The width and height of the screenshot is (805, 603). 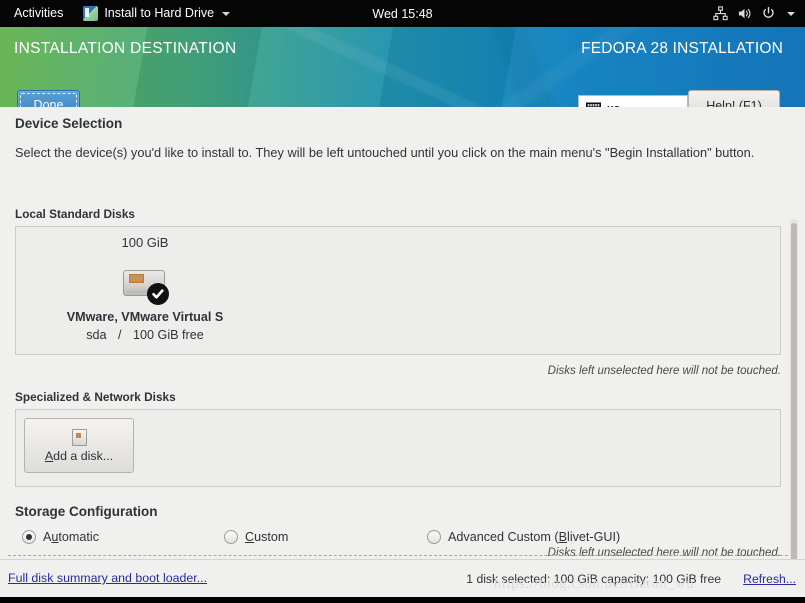 I want to click on radio-custom-label: Custom, so click(x=267, y=537).